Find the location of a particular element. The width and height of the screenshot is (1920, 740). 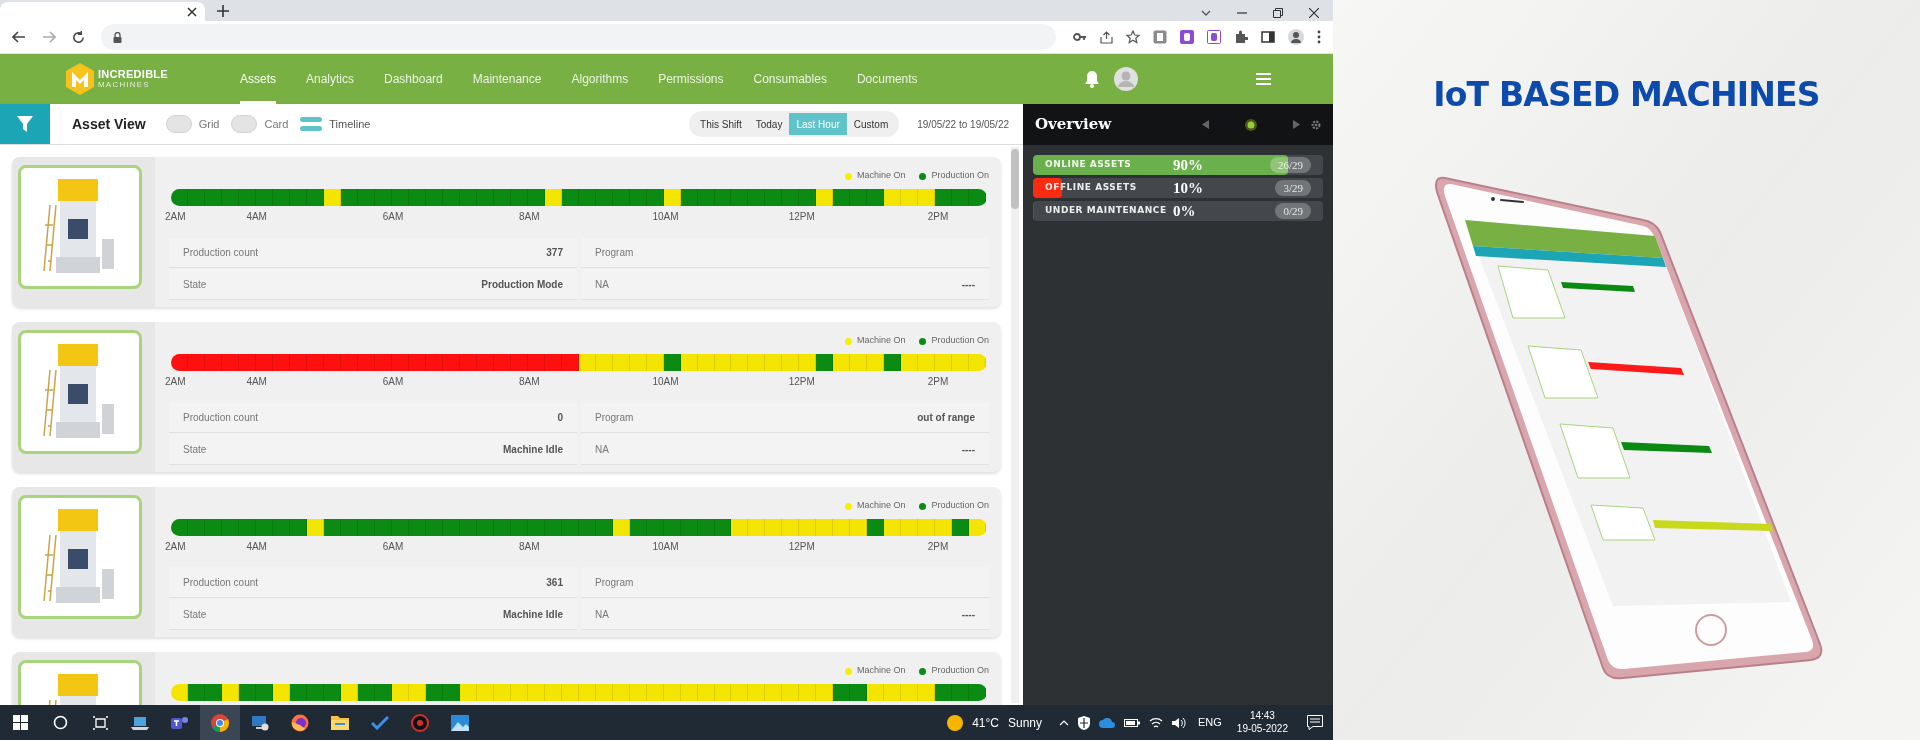

view-option: Card is located at coordinates (260, 124).